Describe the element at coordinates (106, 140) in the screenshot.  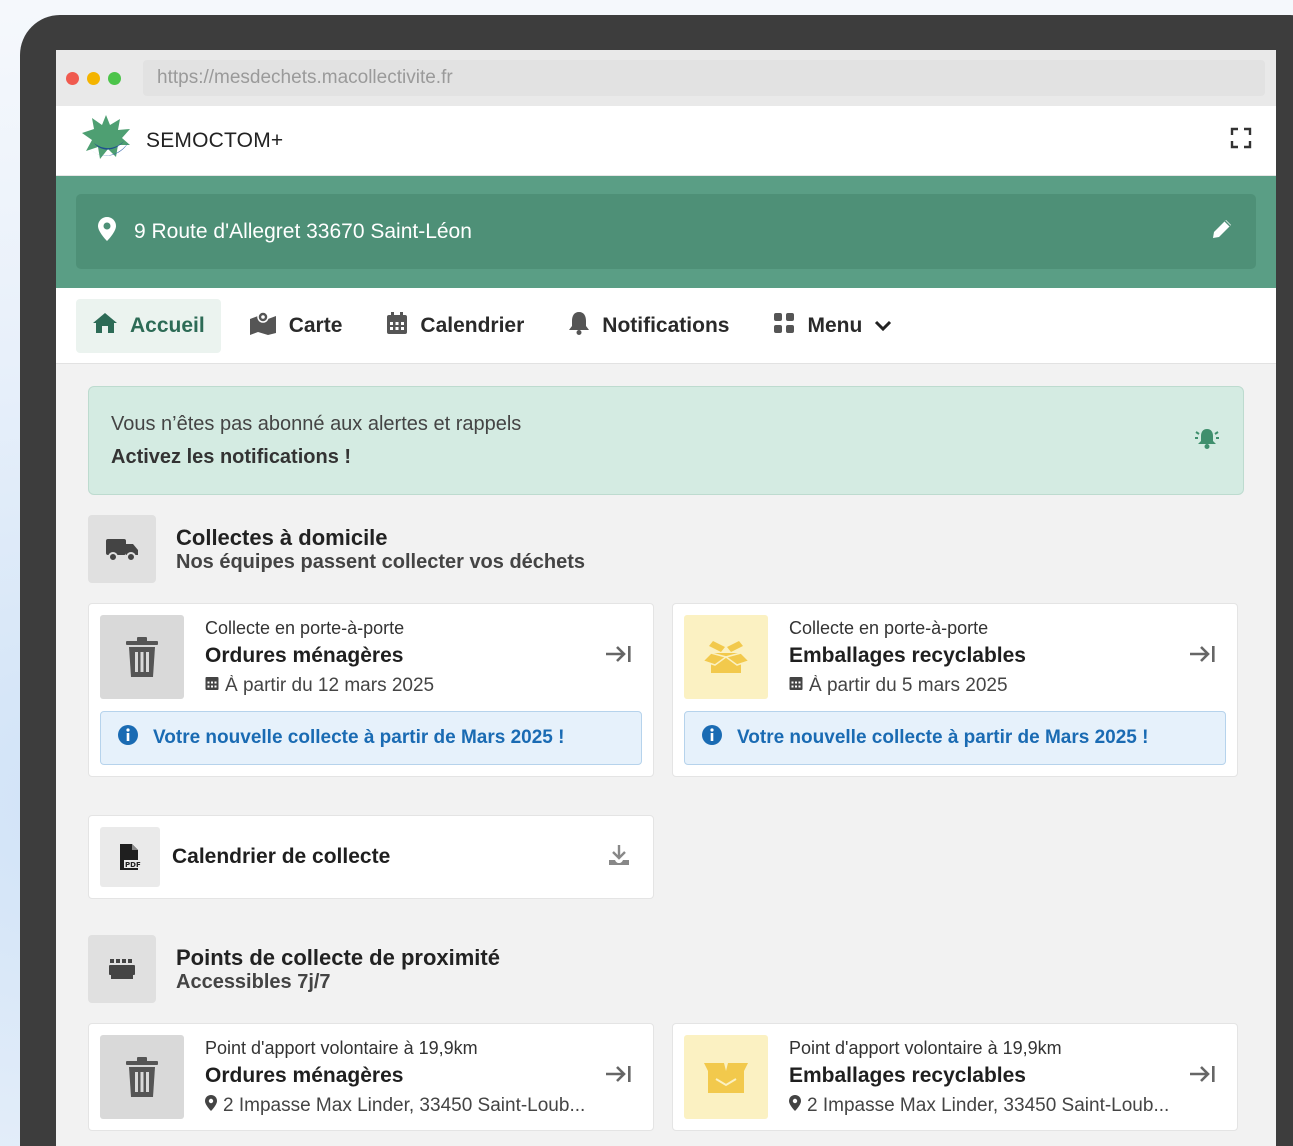
I see `leaf-logo-icon` at that location.